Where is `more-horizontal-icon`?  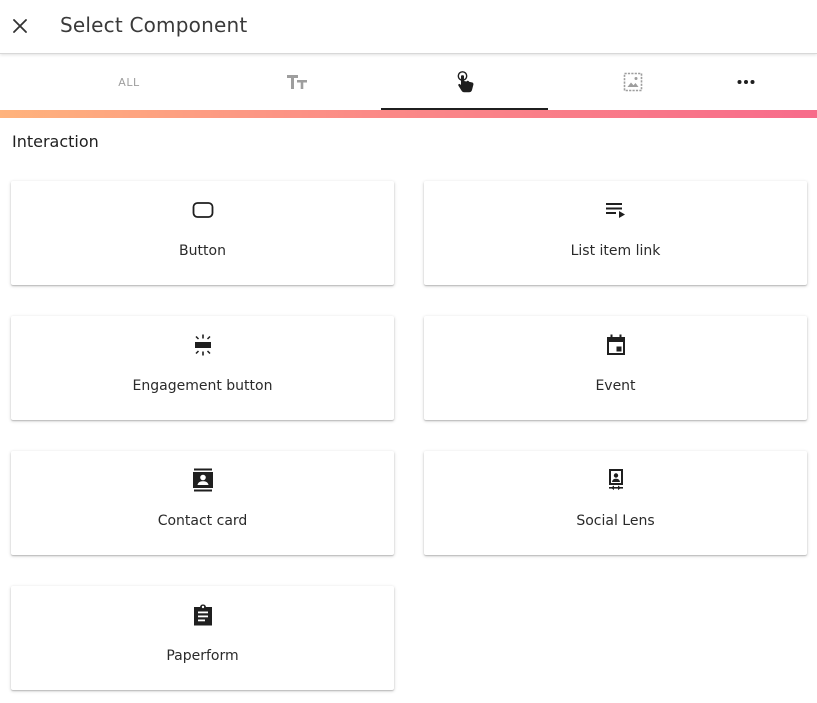 more-horizontal-icon is located at coordinates (746, 82).